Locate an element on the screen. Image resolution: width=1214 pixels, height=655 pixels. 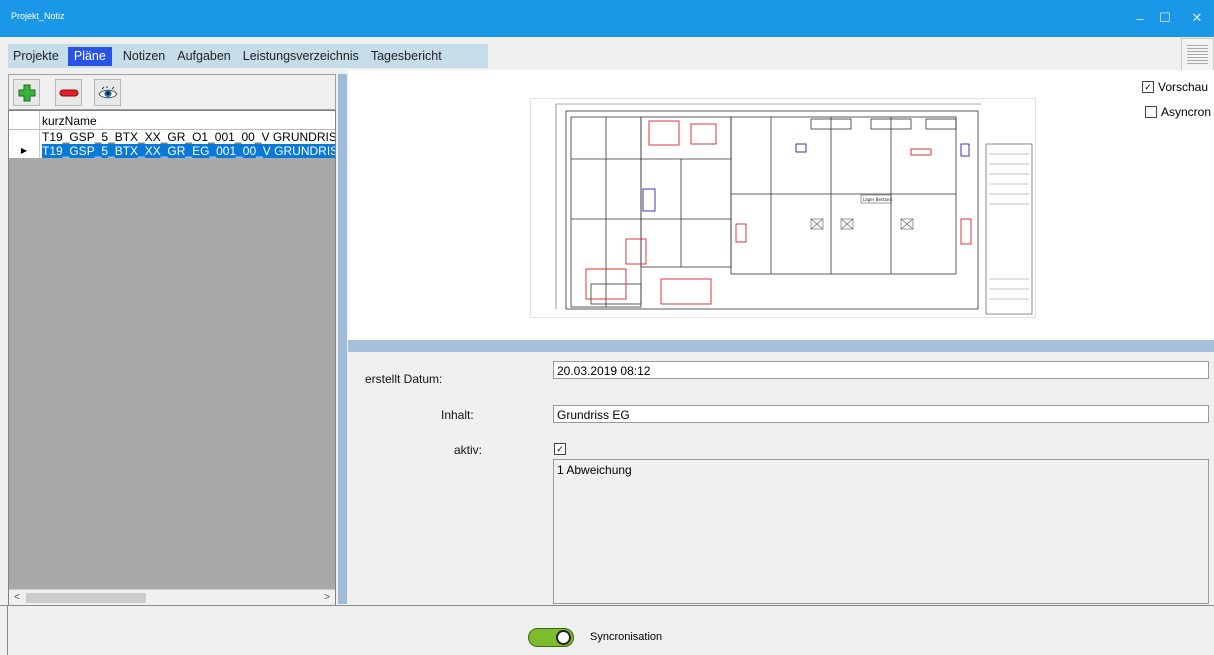
minus-icon is located at coordinates (68, 92).